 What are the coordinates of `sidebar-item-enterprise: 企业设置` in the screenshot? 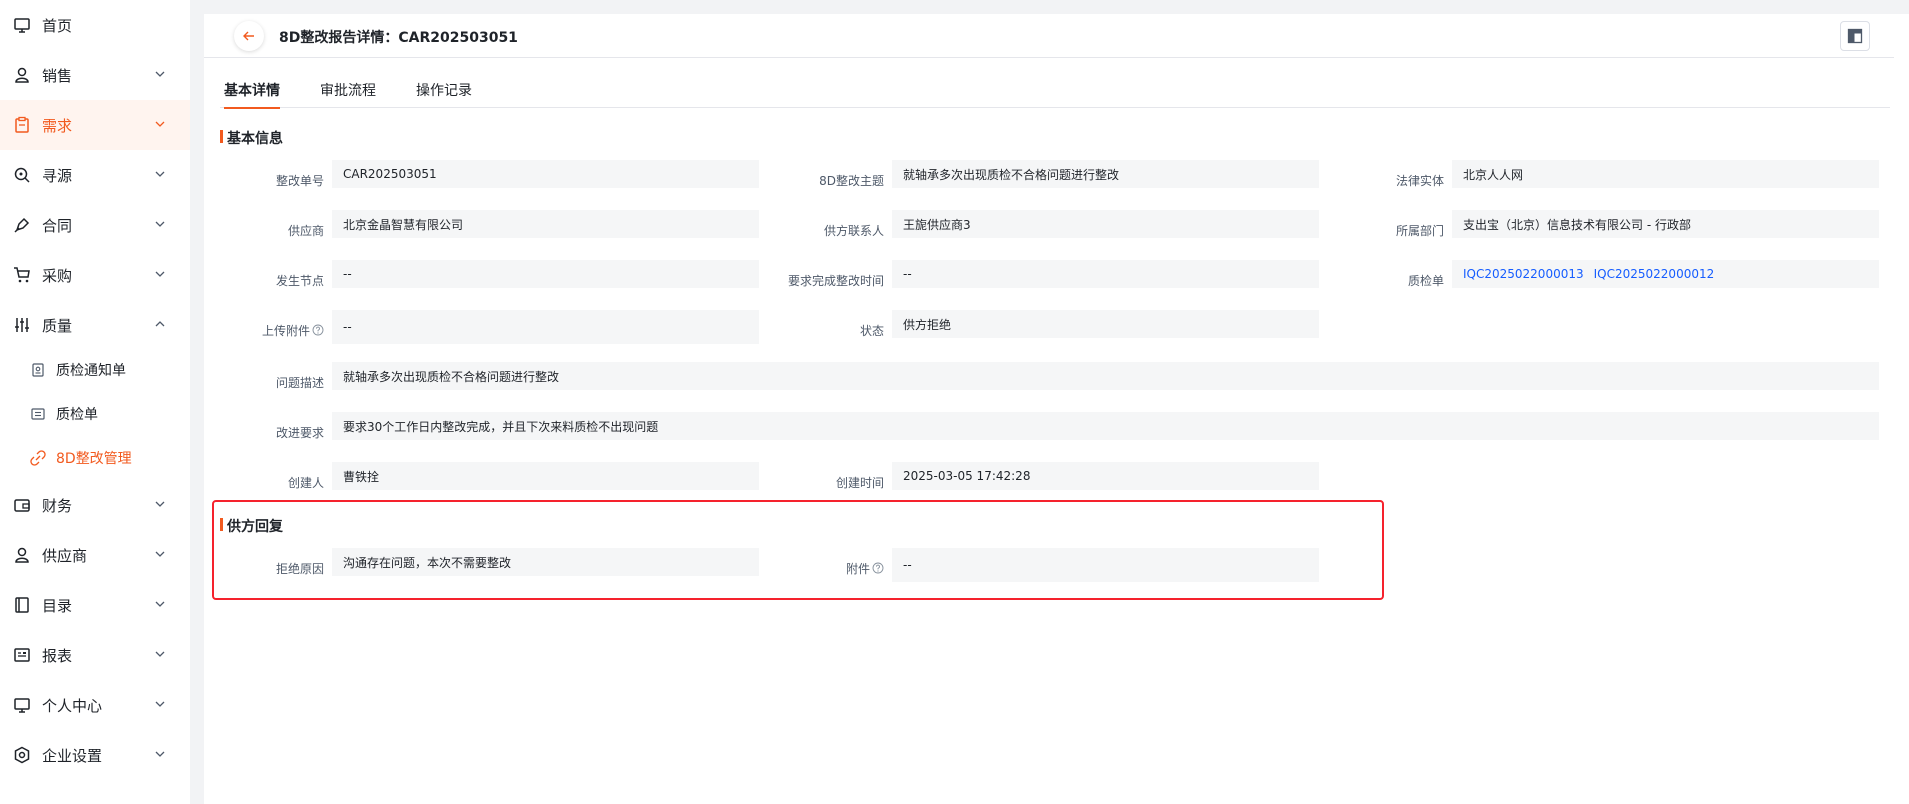 It's located at (95, 755).